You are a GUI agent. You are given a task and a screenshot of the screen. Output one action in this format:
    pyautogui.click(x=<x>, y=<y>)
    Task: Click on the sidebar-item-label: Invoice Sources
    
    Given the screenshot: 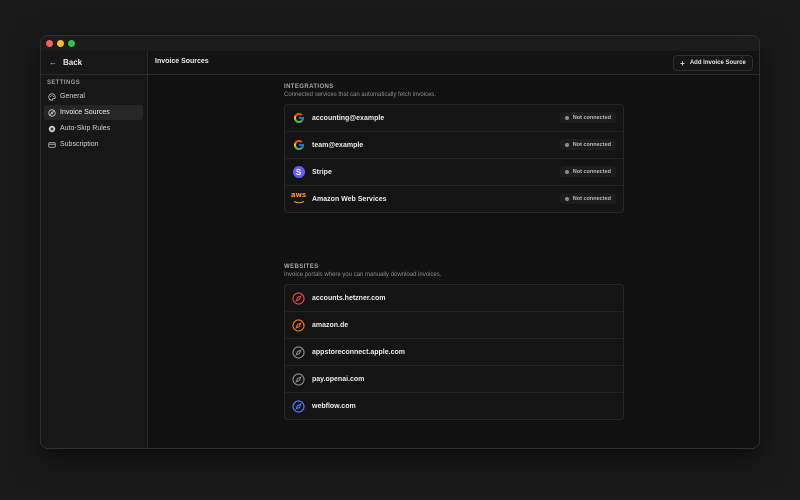 What is the action you would take?
    pyautogui.click(x=85, y=112)
    